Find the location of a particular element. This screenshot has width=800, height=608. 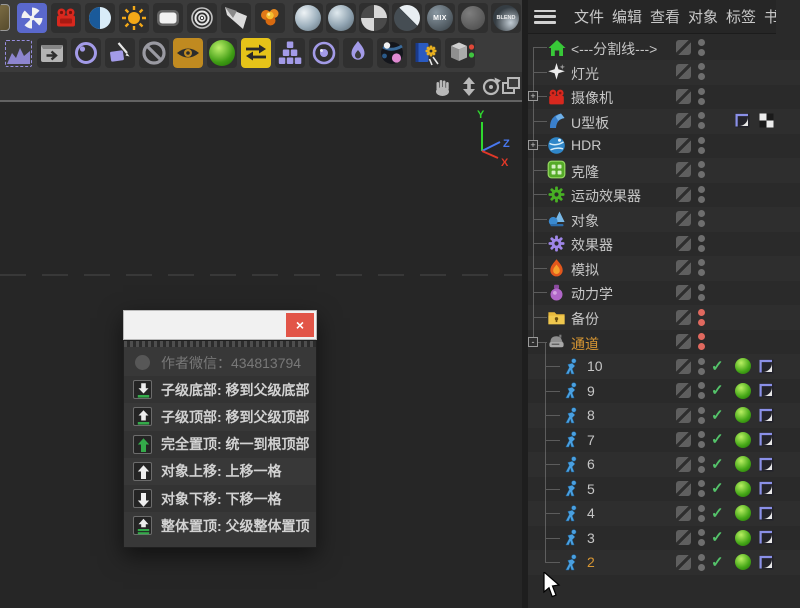

object-row: 效果器 is located at coordinates (664, 243).